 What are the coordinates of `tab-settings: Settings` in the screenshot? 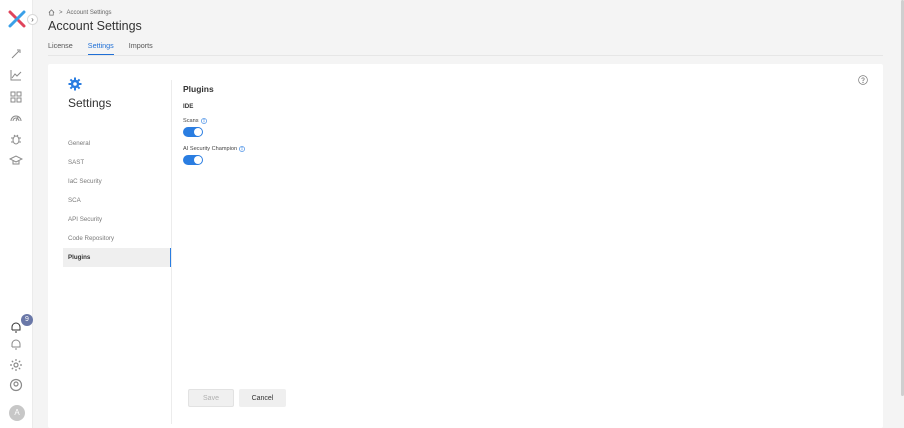 It's located at (100, 48).